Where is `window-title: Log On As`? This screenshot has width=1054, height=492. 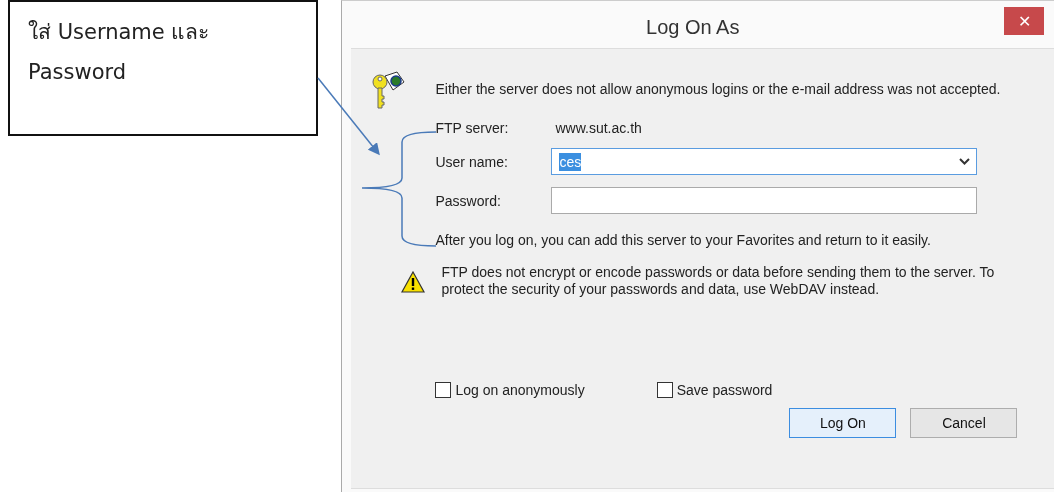 window-title: Log On As is located at coordinates (693, 27).